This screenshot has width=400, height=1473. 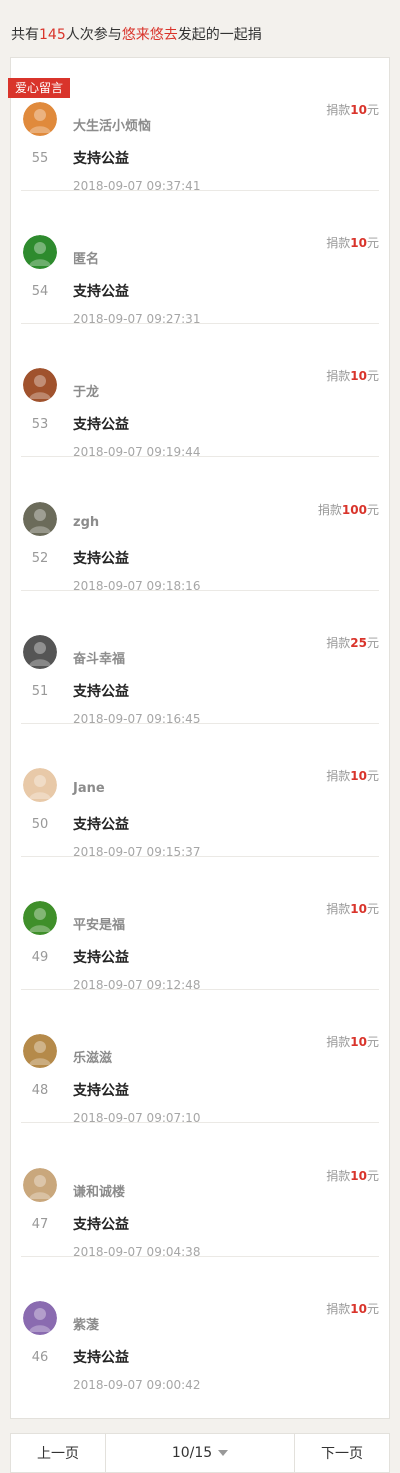 I want to click on page-select: 10/15, so click(x=200, y=1453).